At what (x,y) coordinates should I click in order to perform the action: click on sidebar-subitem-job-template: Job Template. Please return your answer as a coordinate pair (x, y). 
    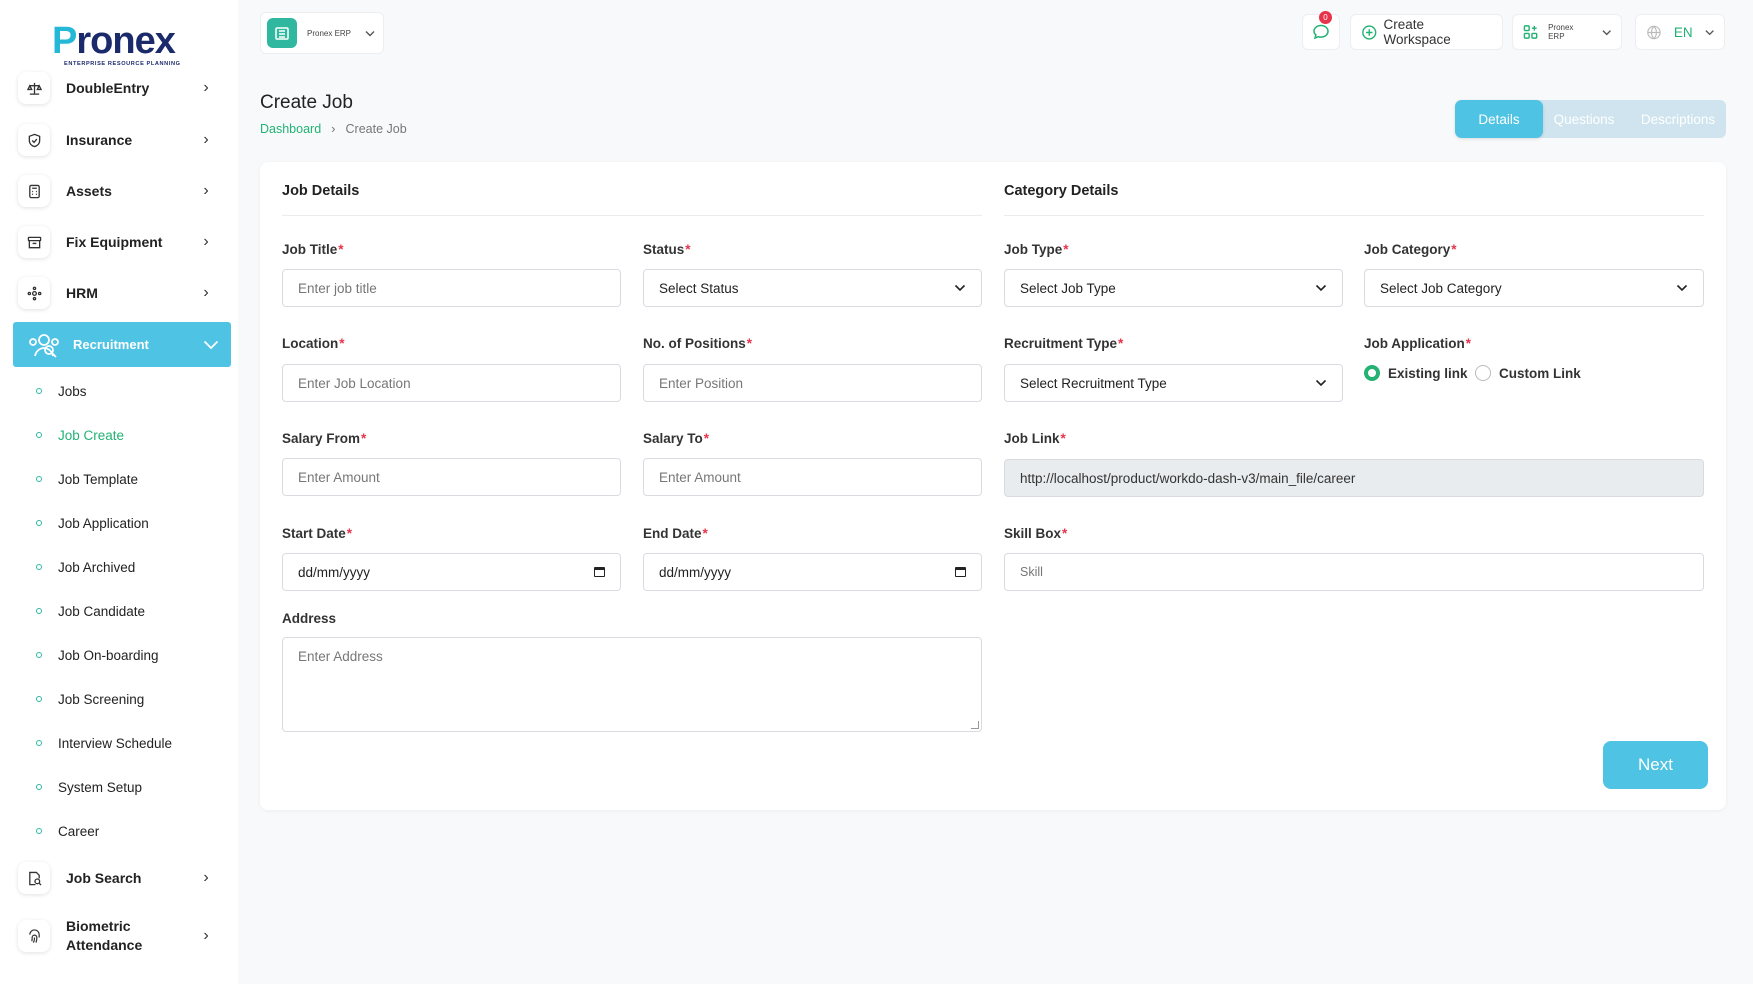
    Looking at the image, I should click on (87, 479).